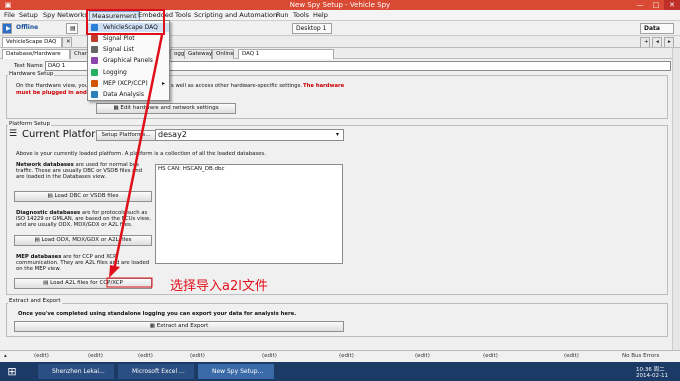 Image resolution: width=680 pixels, height=381 pixels. What do you see at coordinates (219, 286) in the screenshot?
I see `annotation-text: 选择导入a2l文件` at bounding box center [219, 286].